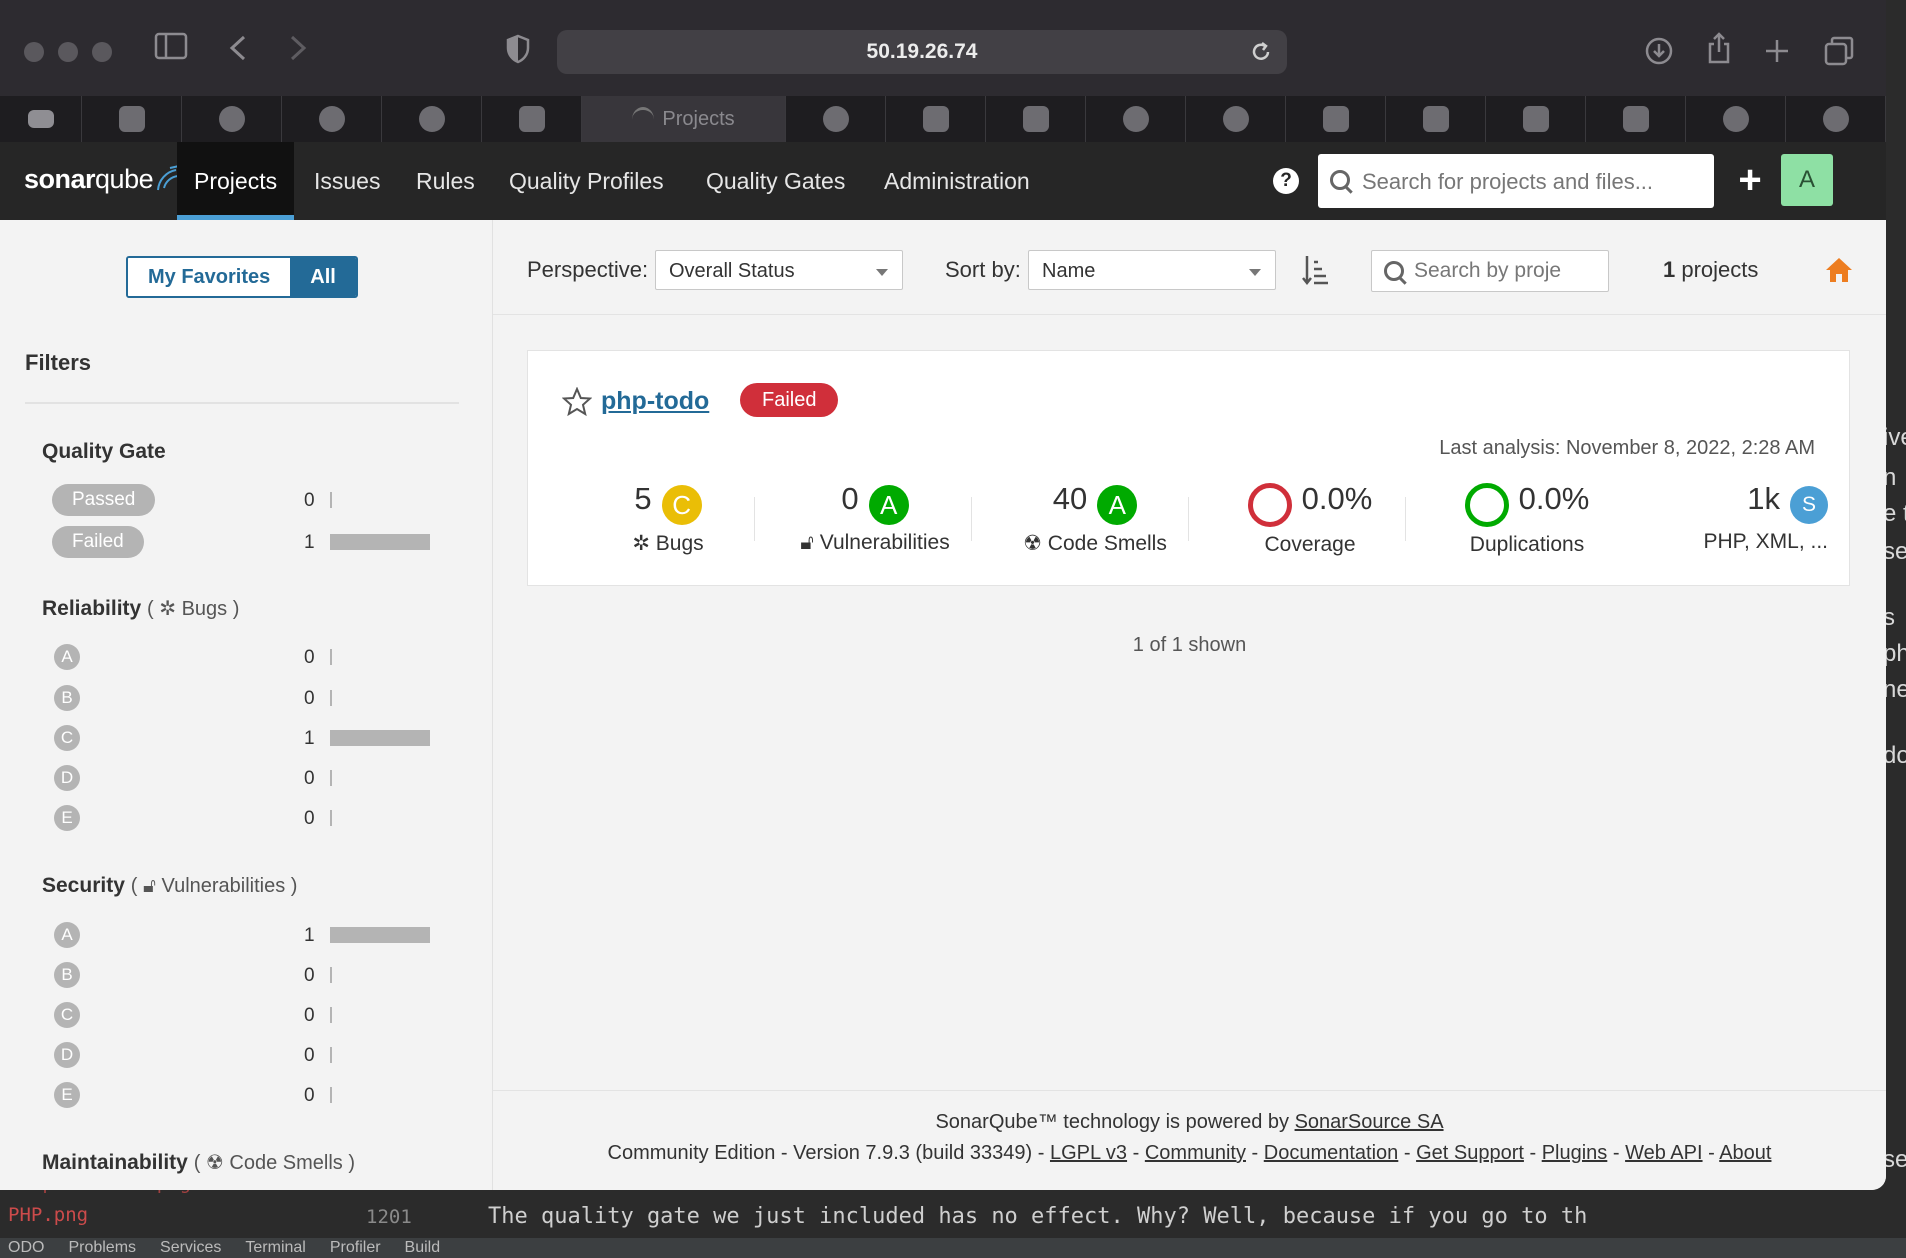  I want to click on home-icon, so click(1839, 270).